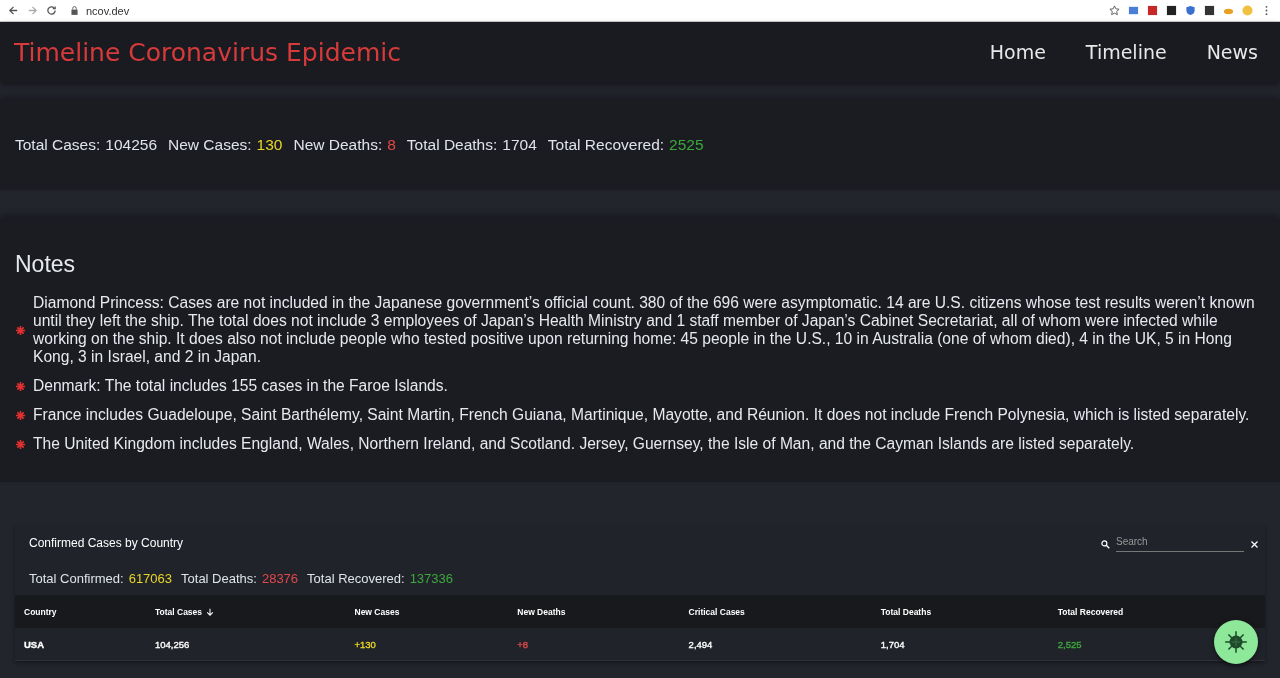 This screenshot has width=1280, height=678. I want to click on card-title: Confirmed Cases by Country, so click(106, 543).